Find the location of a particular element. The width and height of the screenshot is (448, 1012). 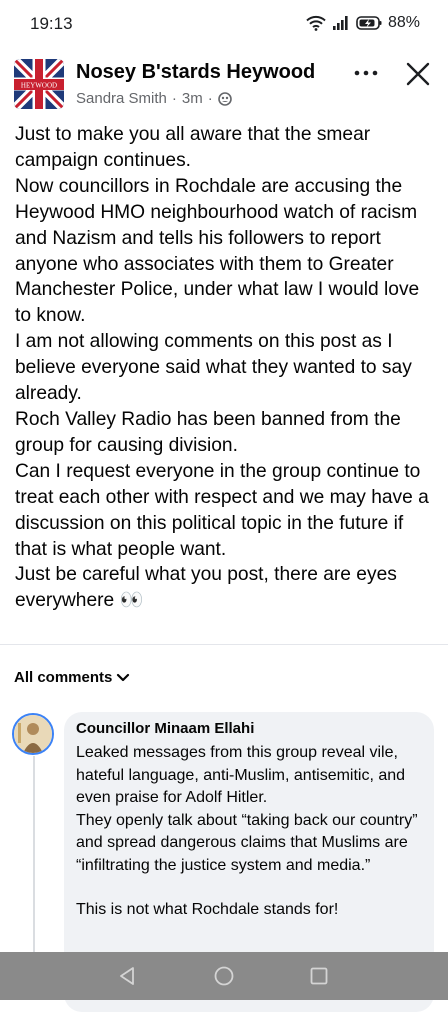

group-audience-icon is located at coordinates (224, 98).